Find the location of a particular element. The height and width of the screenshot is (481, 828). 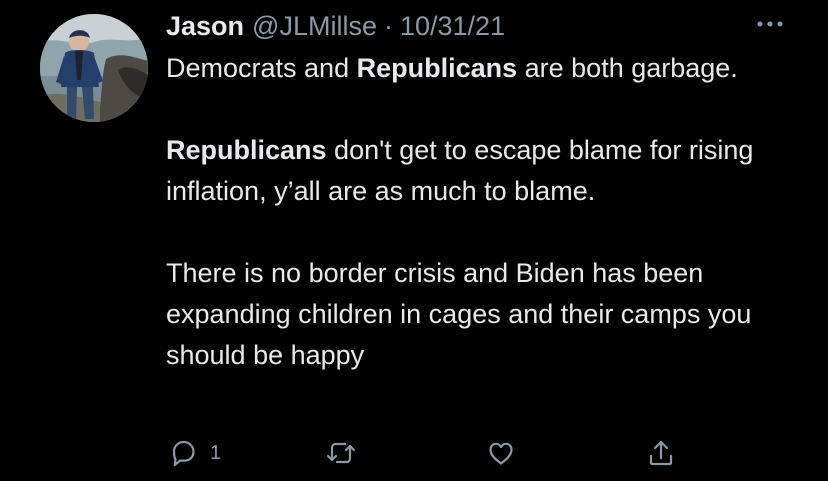

like-button is located at coordinates (501, 453).